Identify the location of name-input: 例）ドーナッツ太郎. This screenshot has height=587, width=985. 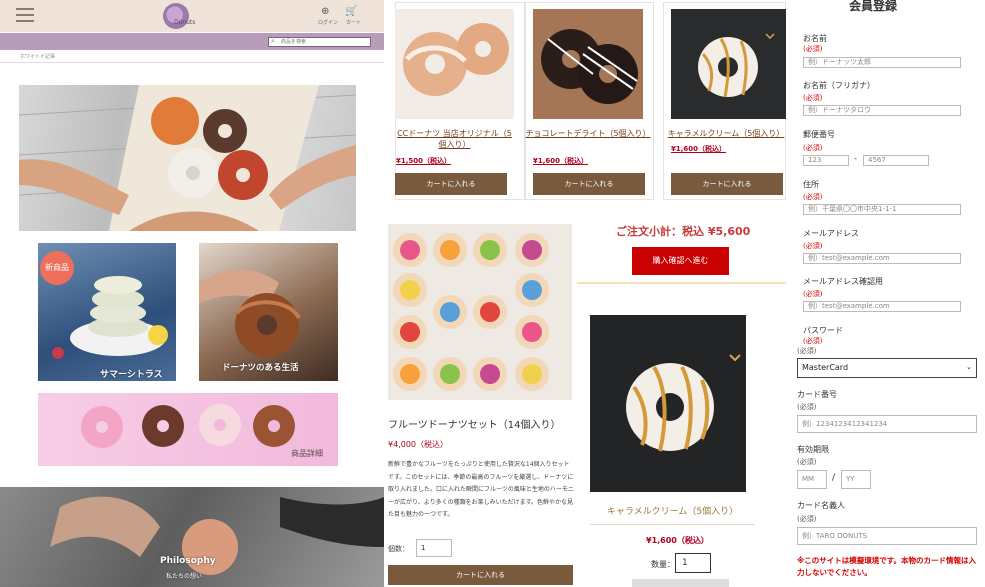
(882, 62).